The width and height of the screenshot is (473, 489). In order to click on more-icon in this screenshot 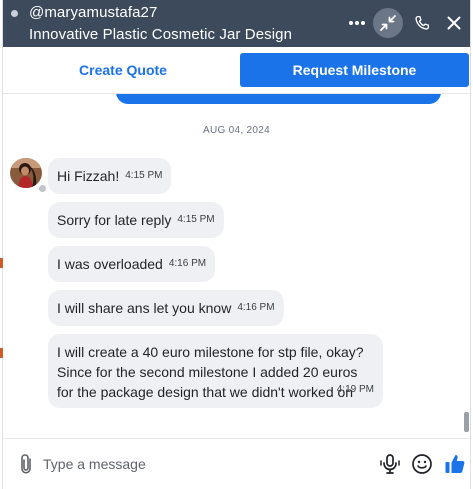, I will do `click(357, 23)`.